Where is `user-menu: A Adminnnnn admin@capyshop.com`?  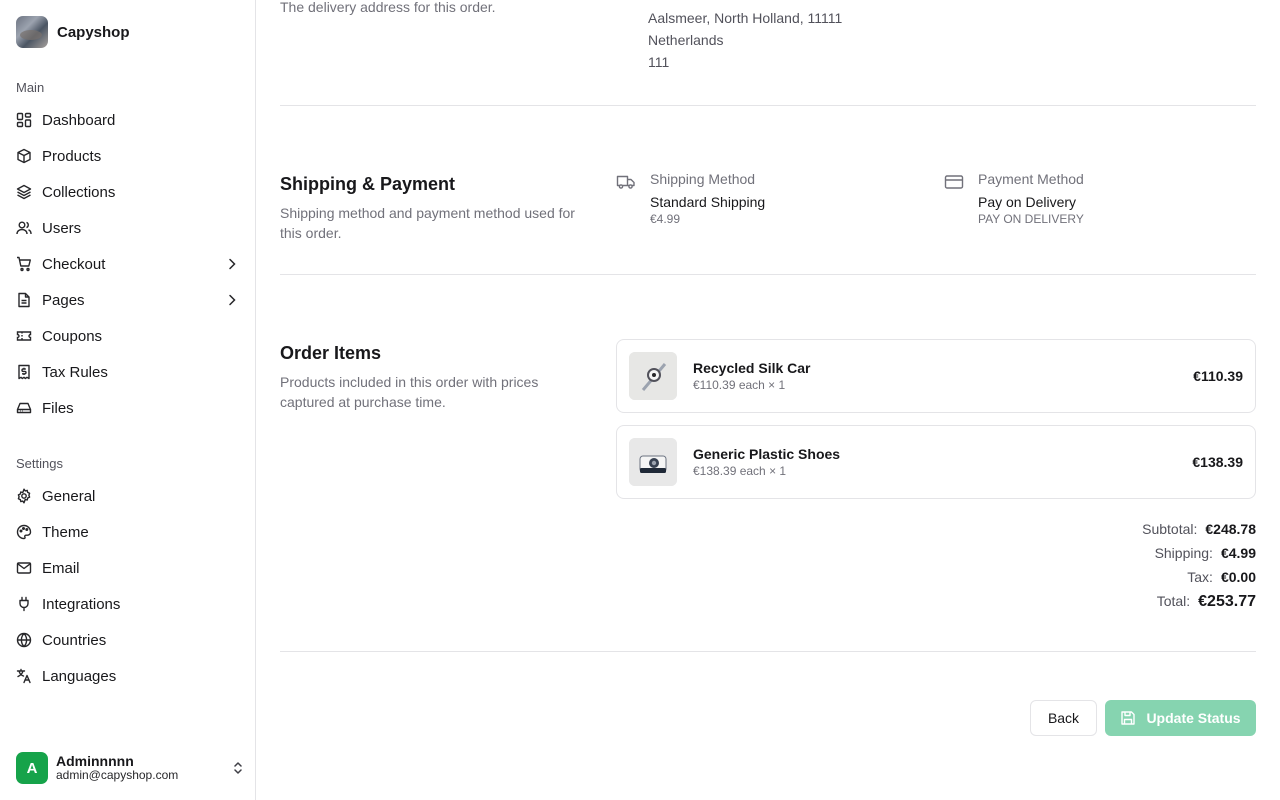 user-menu: A Adminnnnn admin@capyshop.com is located at coordinates (131, 768).